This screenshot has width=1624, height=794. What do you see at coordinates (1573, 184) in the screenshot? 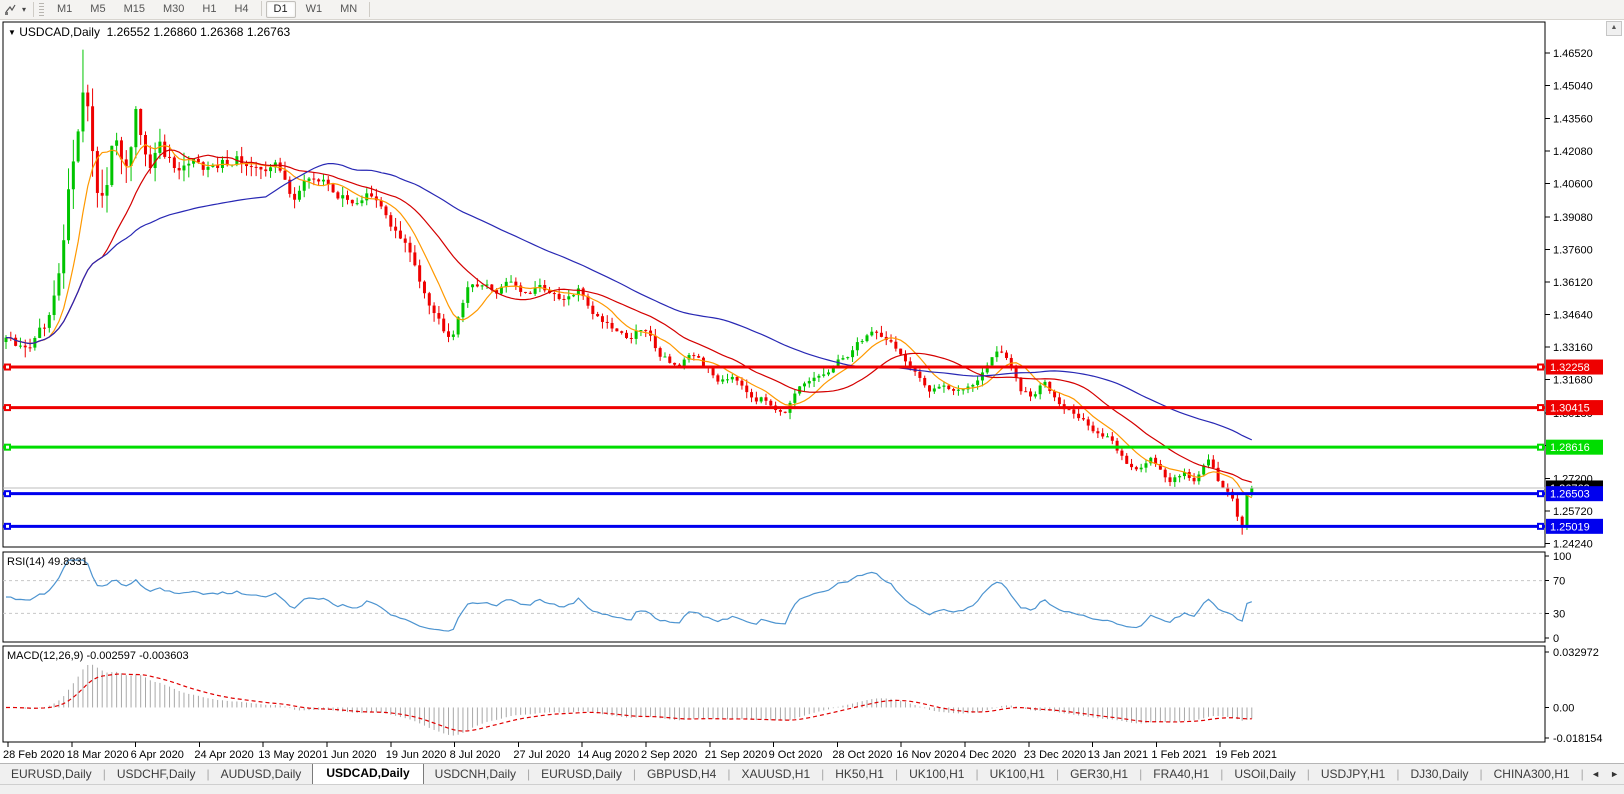
I see `y-axis-tick-label: 1.40600` at bounding box center [1573, 184].